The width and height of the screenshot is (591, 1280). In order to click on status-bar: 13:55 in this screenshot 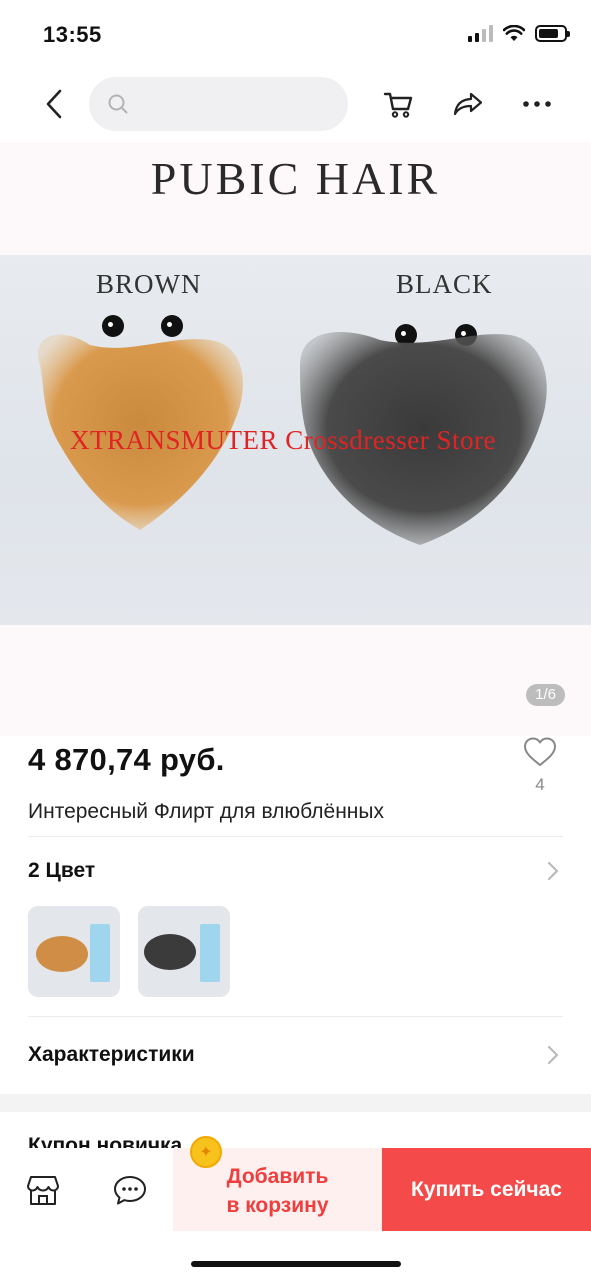, I will do `click(295, 33)`.